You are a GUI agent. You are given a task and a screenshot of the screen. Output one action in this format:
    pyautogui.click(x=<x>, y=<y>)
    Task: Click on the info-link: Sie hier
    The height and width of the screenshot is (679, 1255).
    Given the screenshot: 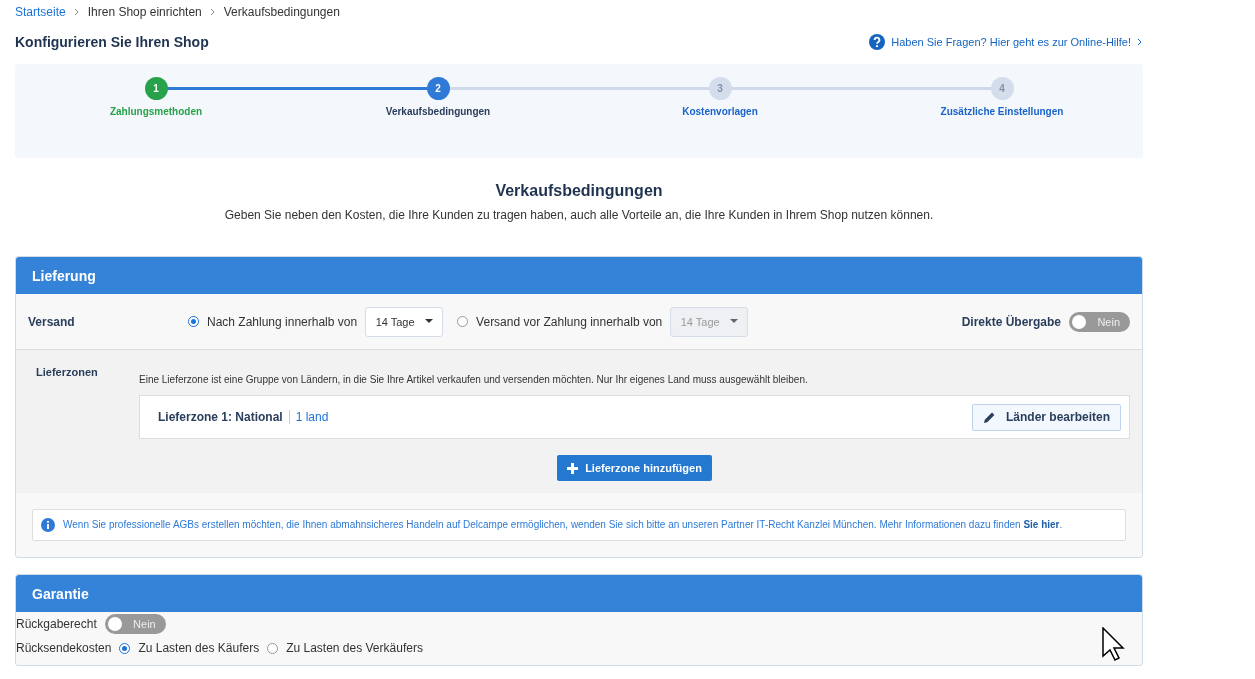 What is the action you would take?
    pyautogui.click(x=1041, y=524)
    